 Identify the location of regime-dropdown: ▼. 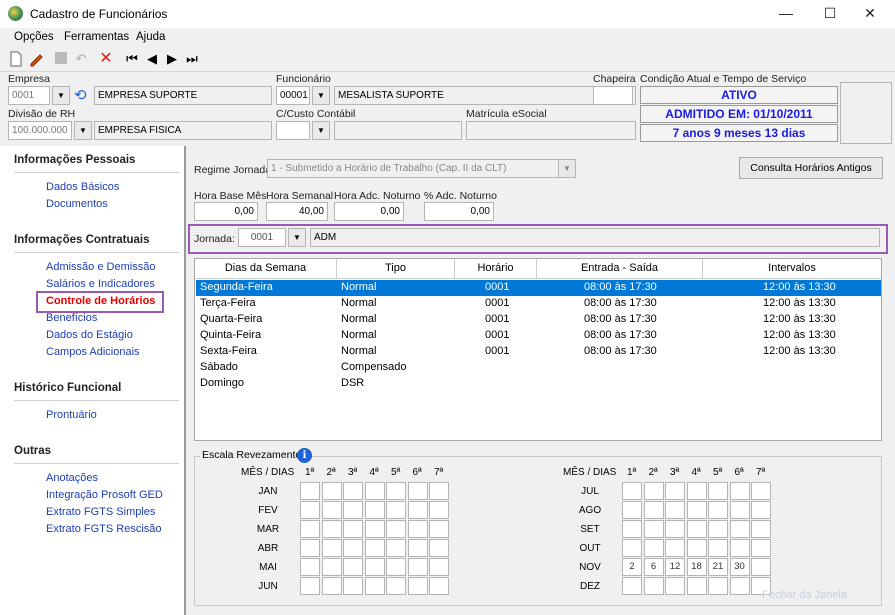
(567, 168).